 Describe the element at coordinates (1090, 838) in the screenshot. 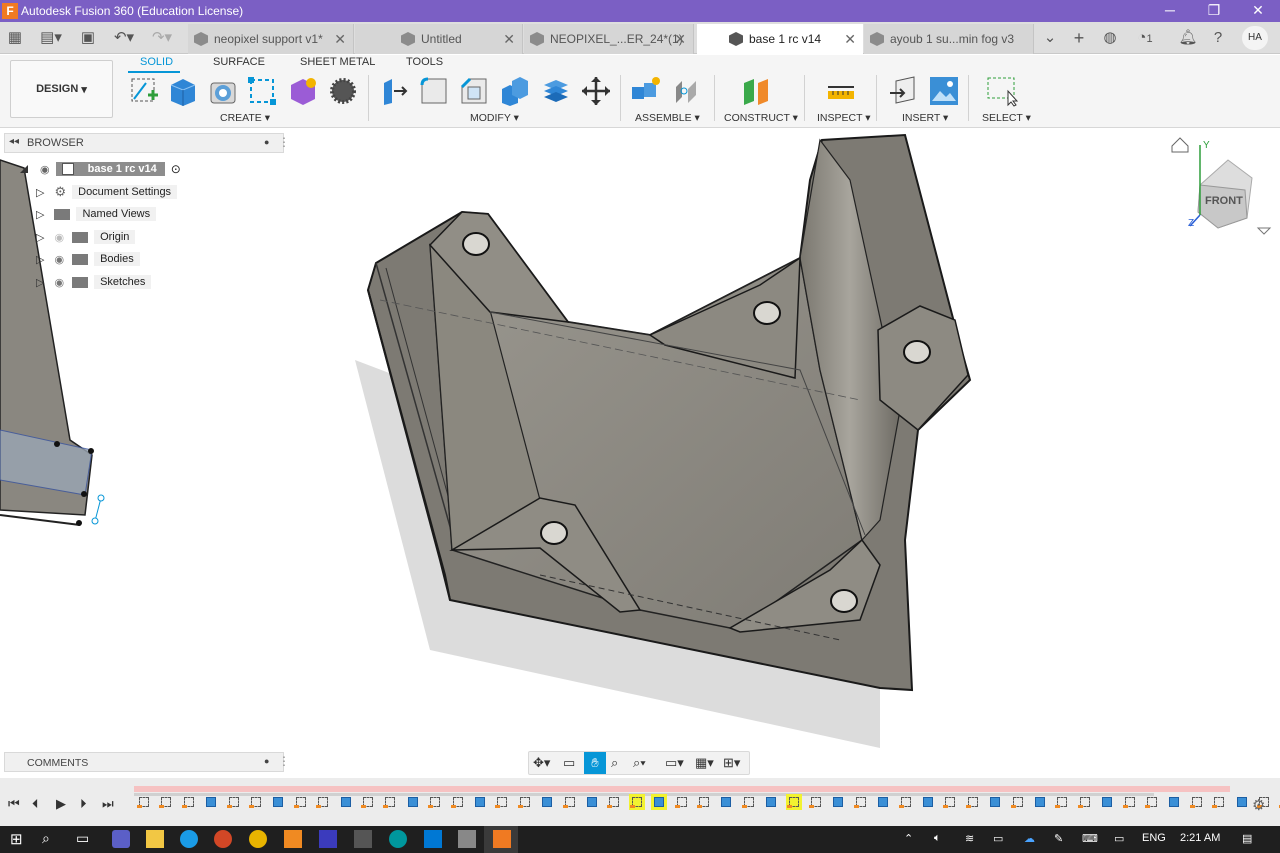

I see `keyboard-icon: ⌨` at that location.